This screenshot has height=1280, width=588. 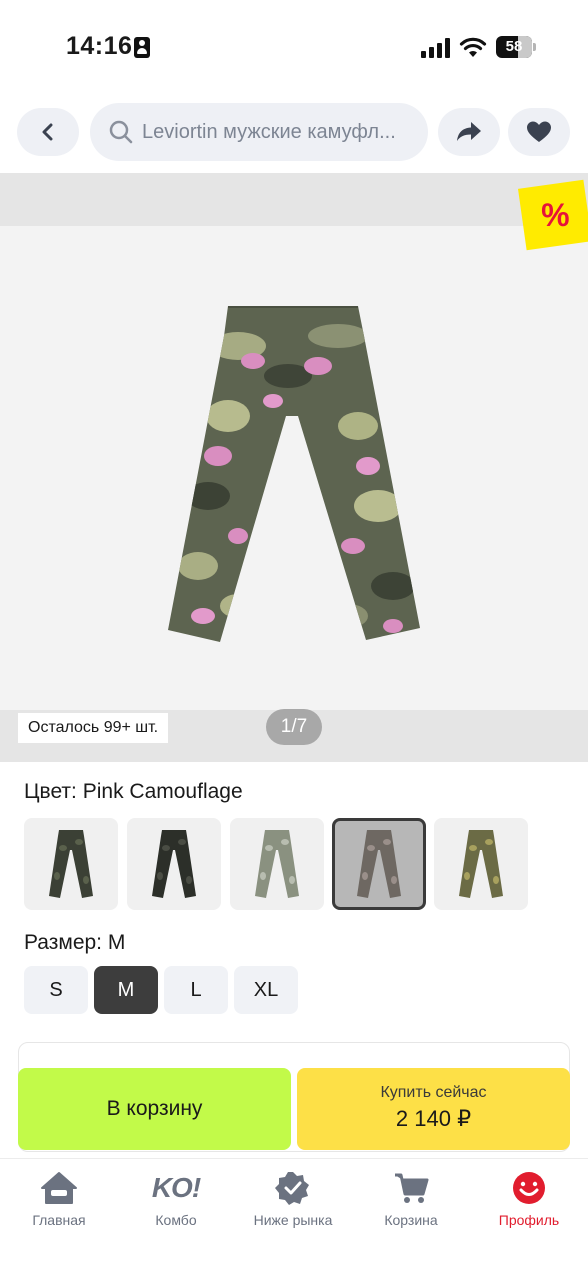 What do you see at coordinates (154, 1109) in the screenshot?
I see `add-to-cart-button: В корзину` at bounding box center [154, 1109].